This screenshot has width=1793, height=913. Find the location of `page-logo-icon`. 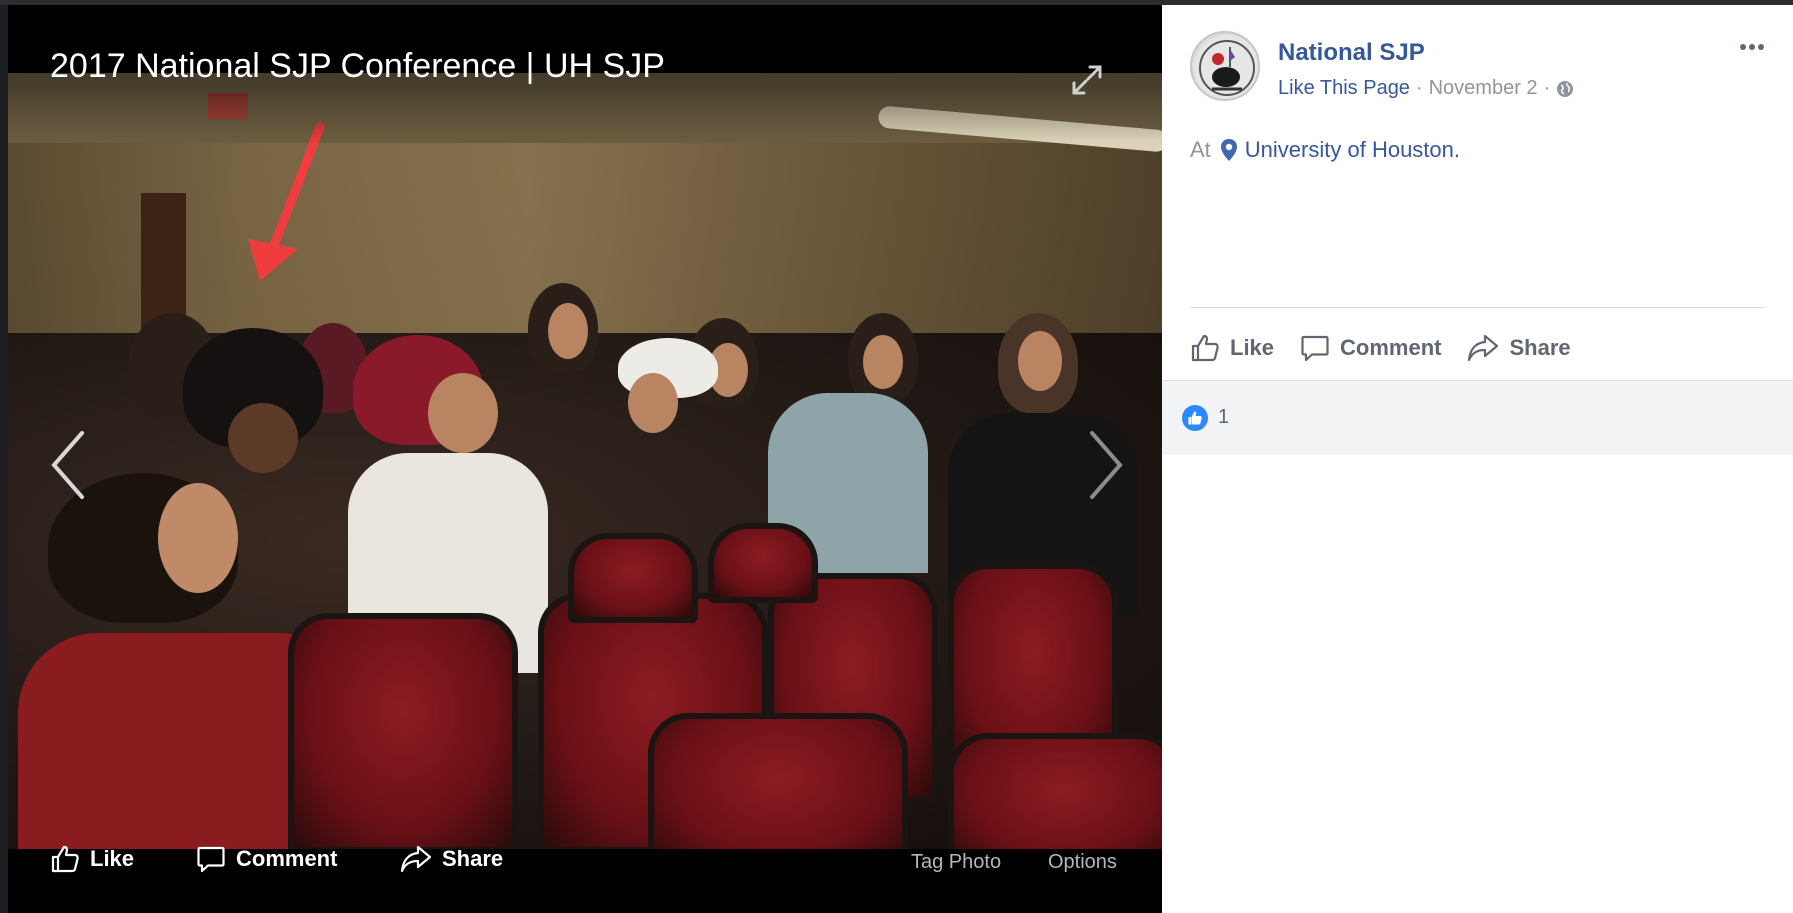

page-logo-icon is located at coordinates (1226, 67).